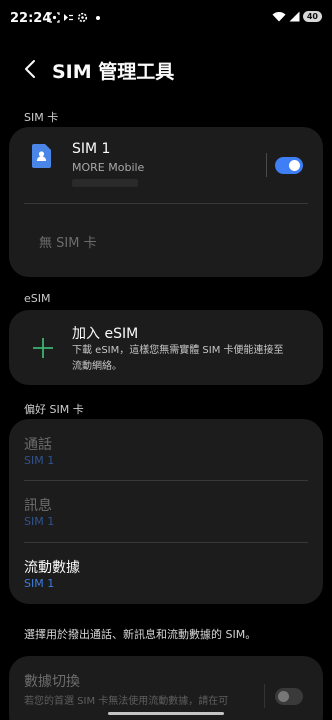  What do you see at coordinates (105, 334) in the screenshot?
I see `add-esim-title: 加入 eSIM` at bounding box center [105, 334].